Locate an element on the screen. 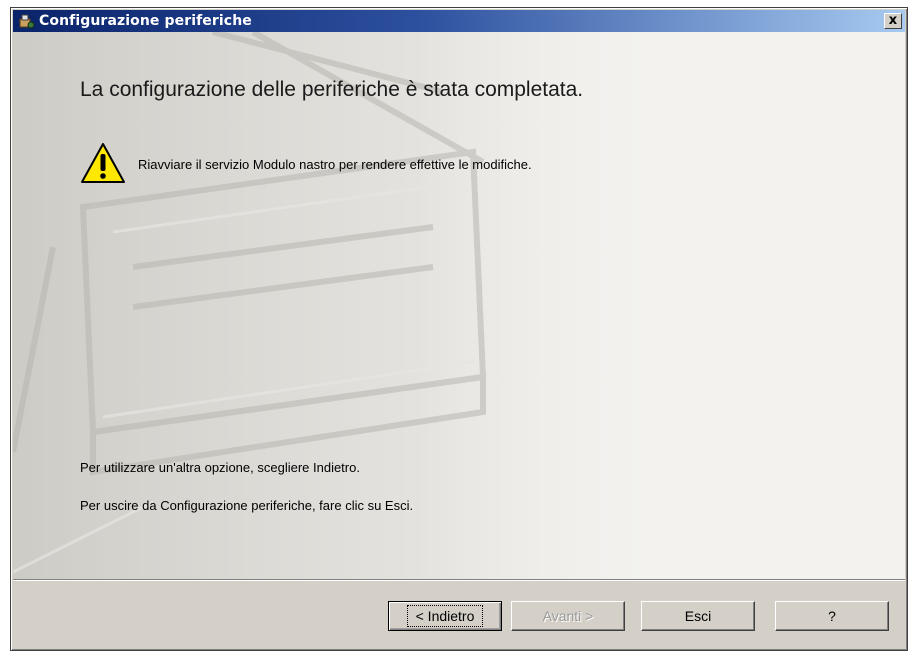 The image size is (918, 653). next-button: Avanti > is located at coordinates (568, 616).